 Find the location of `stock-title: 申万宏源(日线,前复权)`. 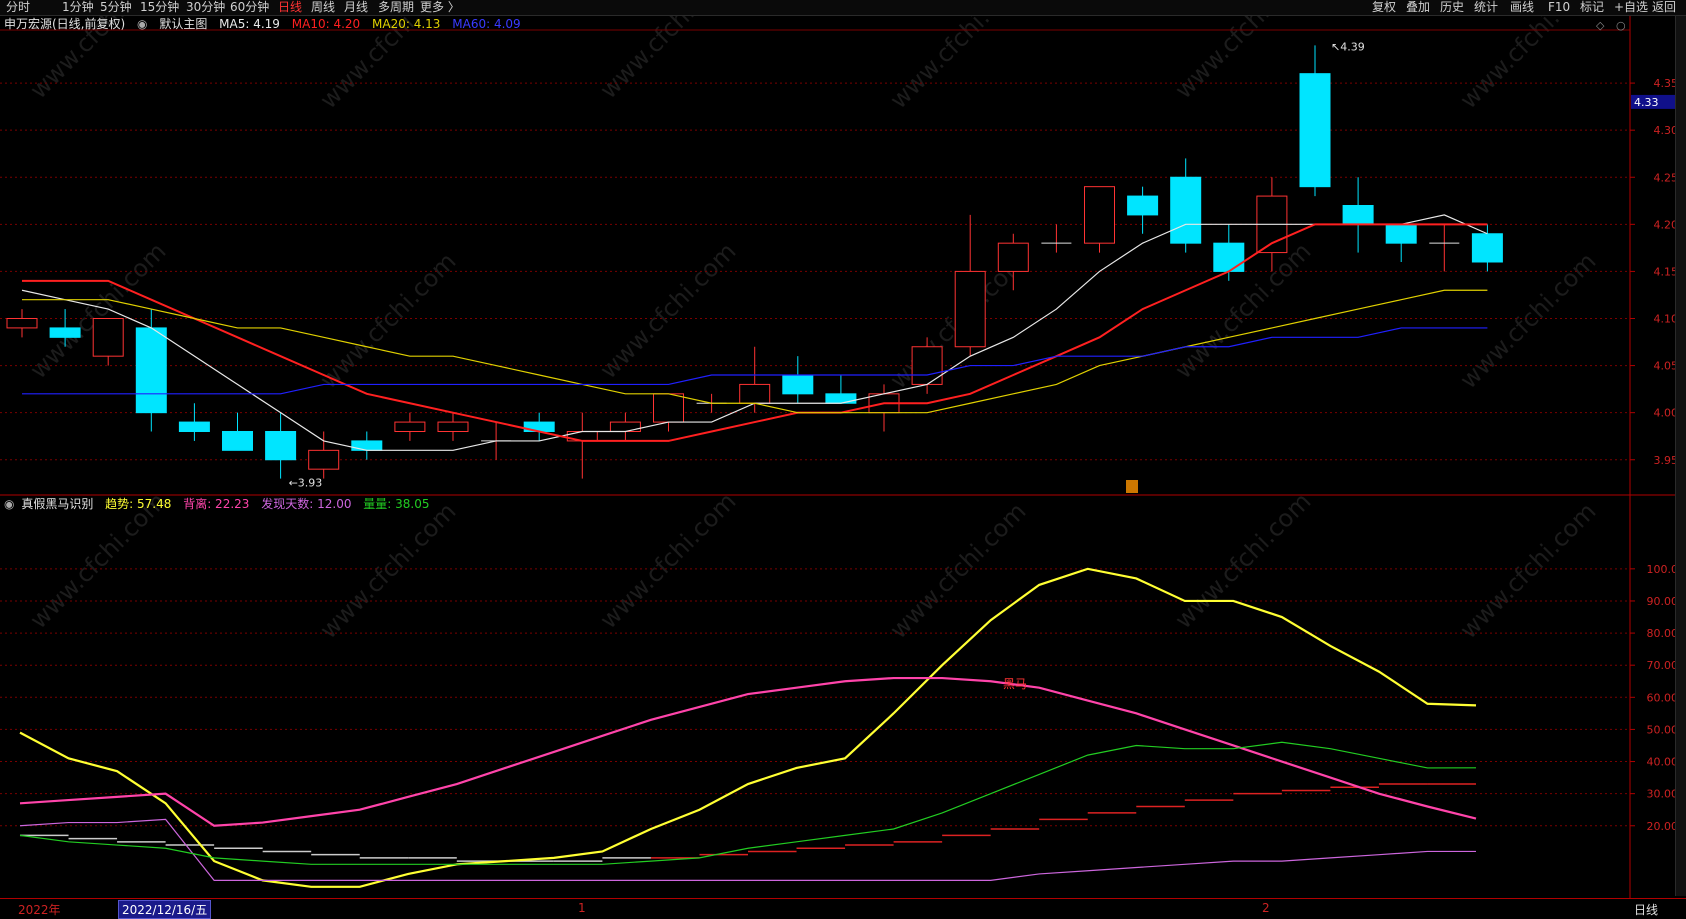

stock-title: 申万宏源(日线,前复权) is located at coordinates (65, 24).